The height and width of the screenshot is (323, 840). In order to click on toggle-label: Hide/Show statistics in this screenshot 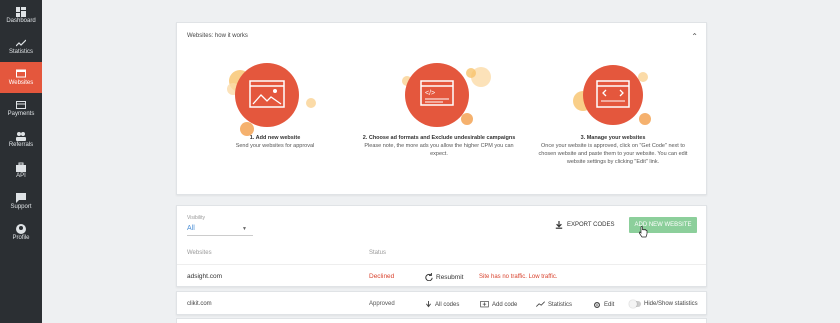, I will do `click(671, 304)`.